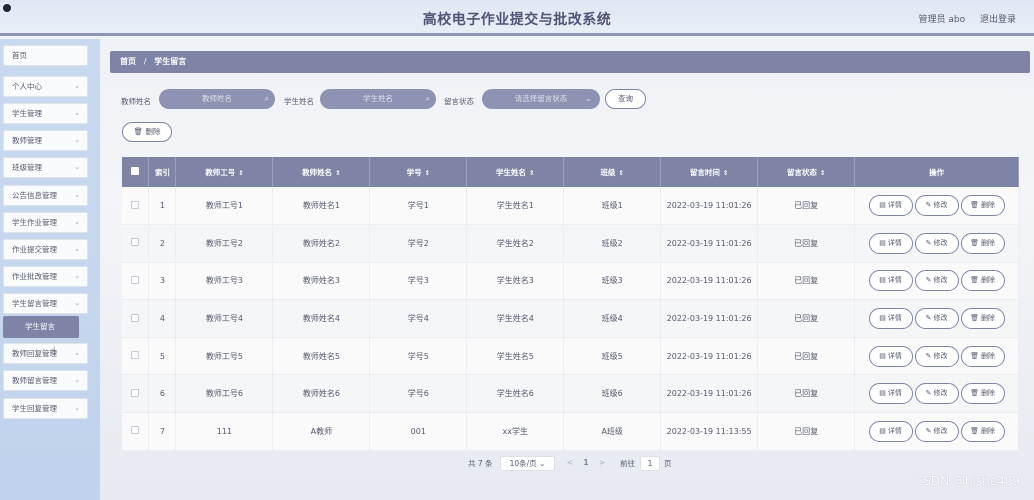  Describe the element at coordinates (987, 355) in the screenshot. I see `delete-button-label: 删除` at that location.